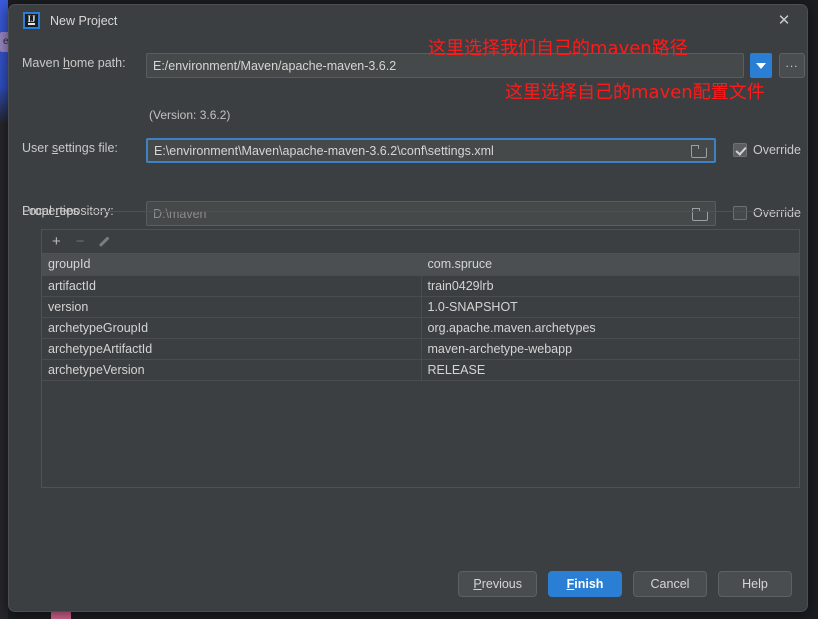  I want to click on pencil-icon, so click(106, 241).